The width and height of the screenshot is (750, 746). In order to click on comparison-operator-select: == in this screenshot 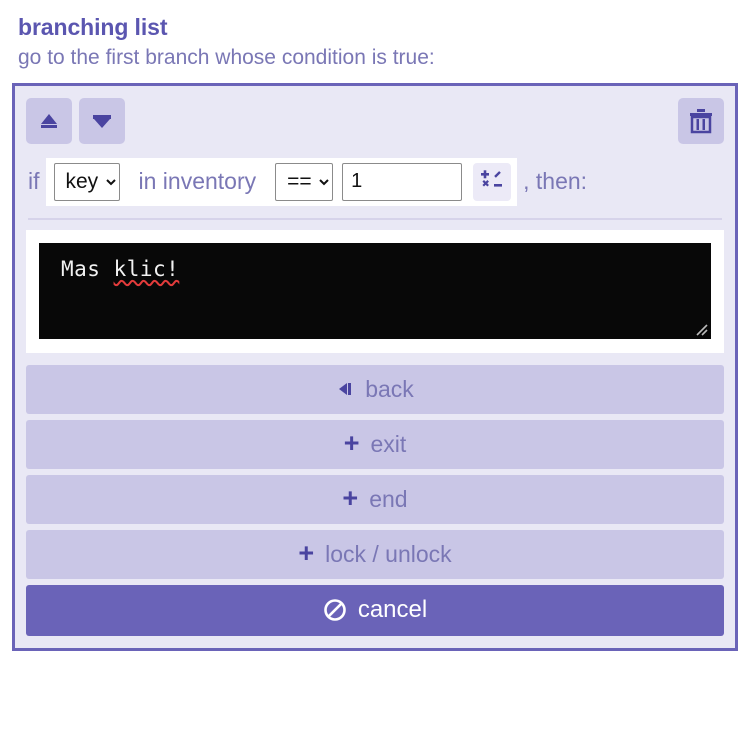, I will do `click(304, 181)`.